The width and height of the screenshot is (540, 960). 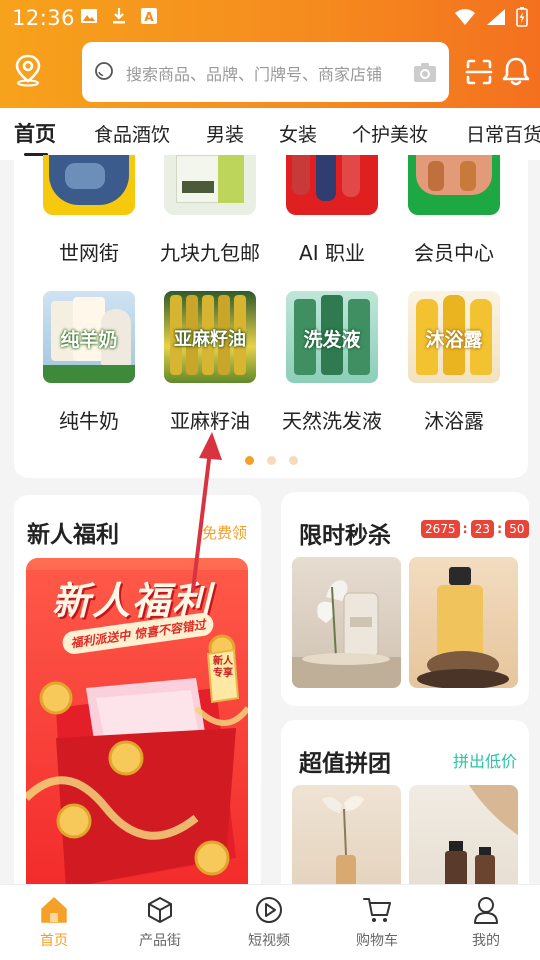 I want to click on scan-button, so click(x=479, y=72).